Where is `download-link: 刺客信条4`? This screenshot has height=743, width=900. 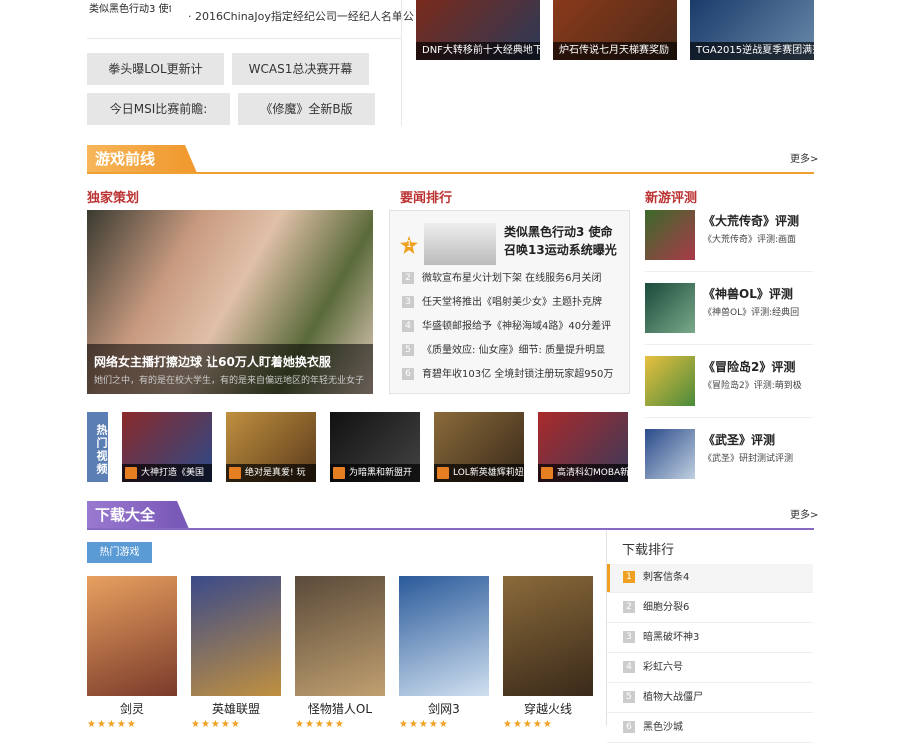
download-link: 刺客信条4 is located at coordinates (666, 577).